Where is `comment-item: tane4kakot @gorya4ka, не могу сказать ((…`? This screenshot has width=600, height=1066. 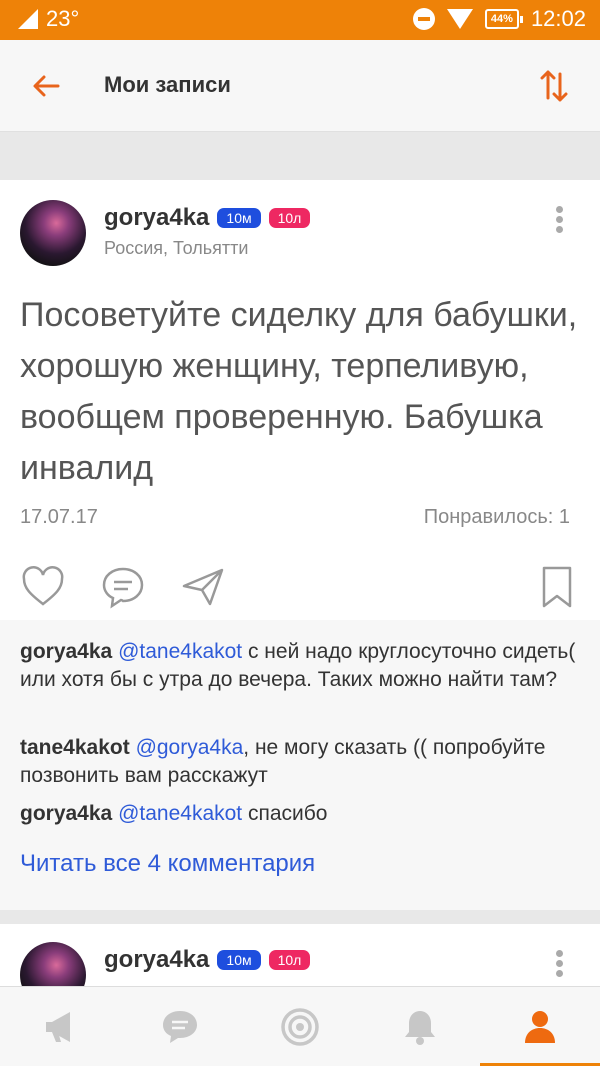 comment-item: tane4kakot @gorya4ka, не могу сказать ((… is located at coordinates (300, 762).